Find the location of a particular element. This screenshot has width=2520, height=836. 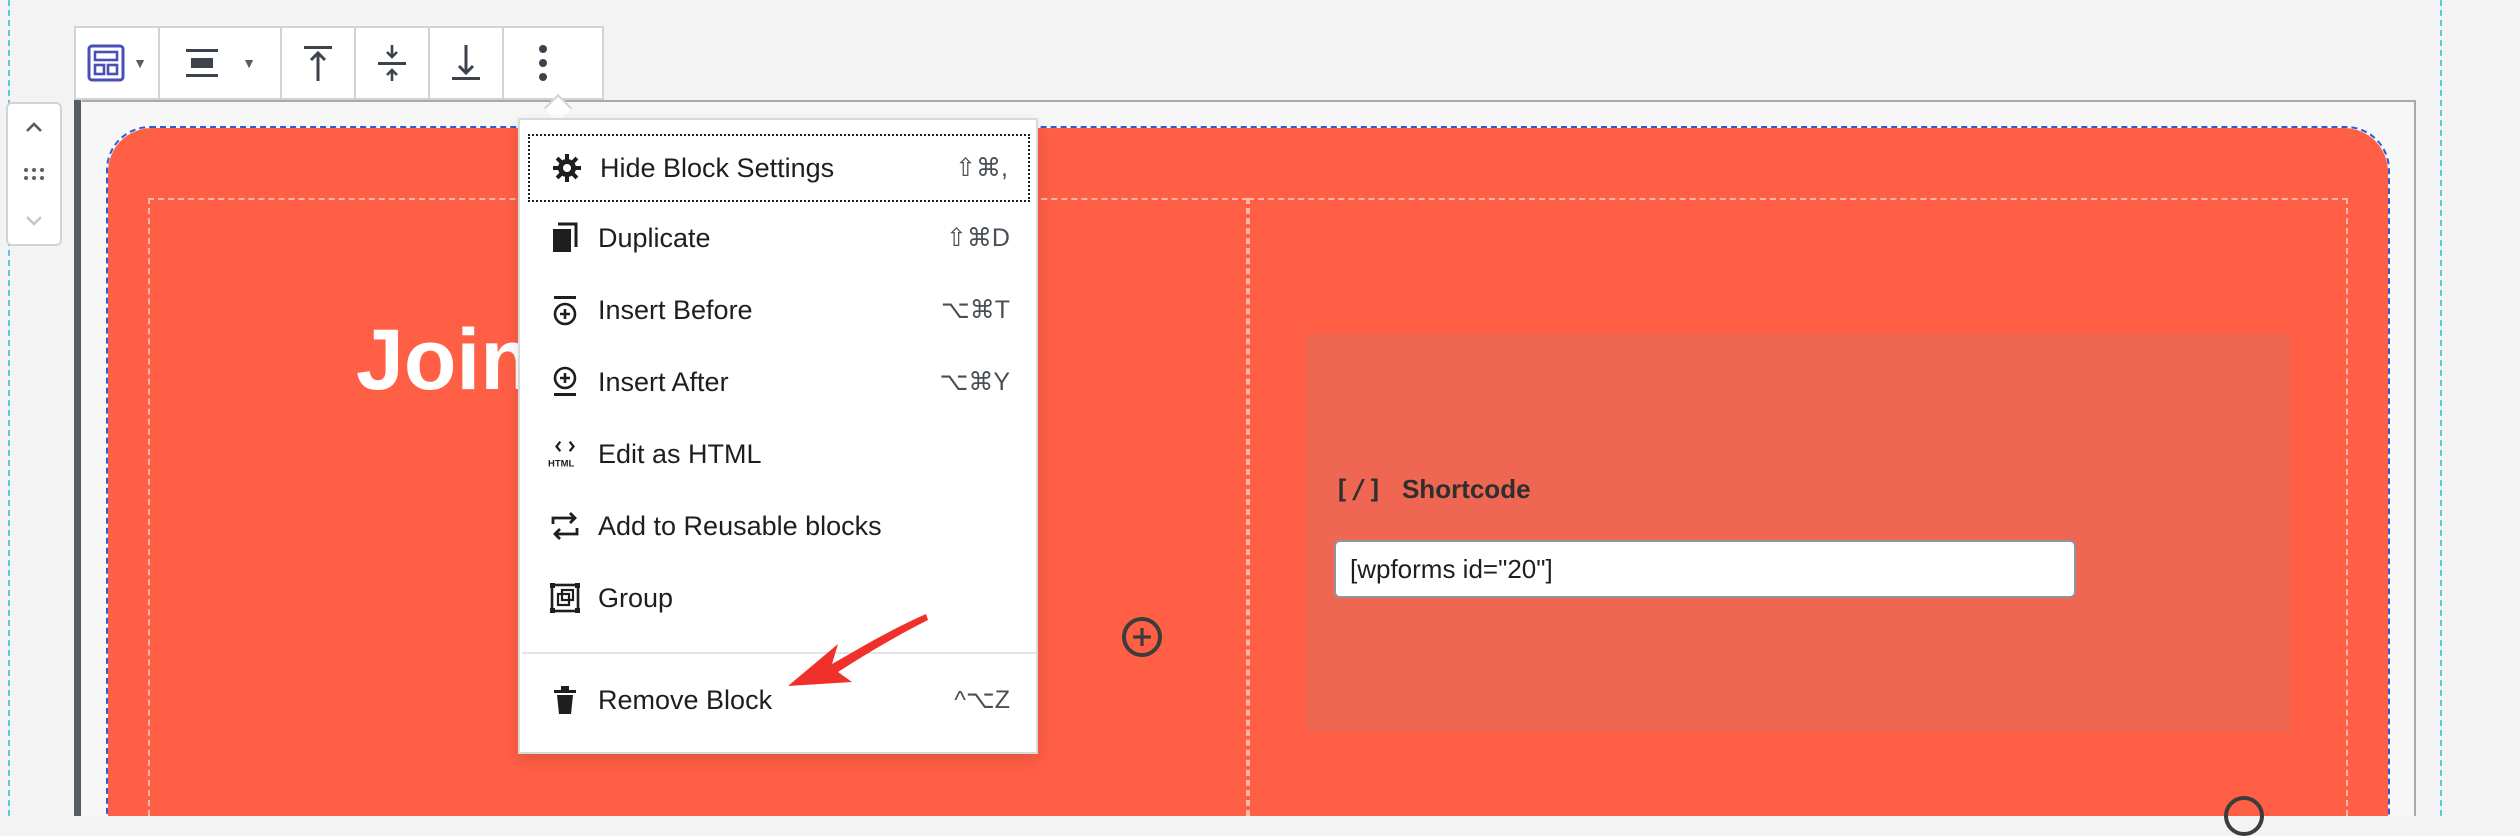

align-bottom-button is located at coordinates (467, 63).